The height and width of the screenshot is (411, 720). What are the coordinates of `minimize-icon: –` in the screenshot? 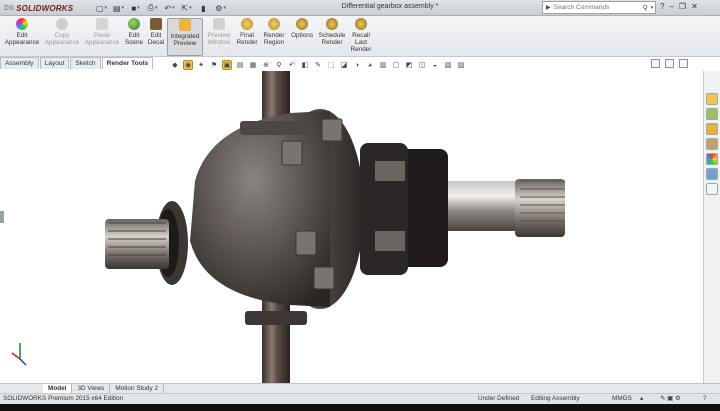 It's located at (671, 6).